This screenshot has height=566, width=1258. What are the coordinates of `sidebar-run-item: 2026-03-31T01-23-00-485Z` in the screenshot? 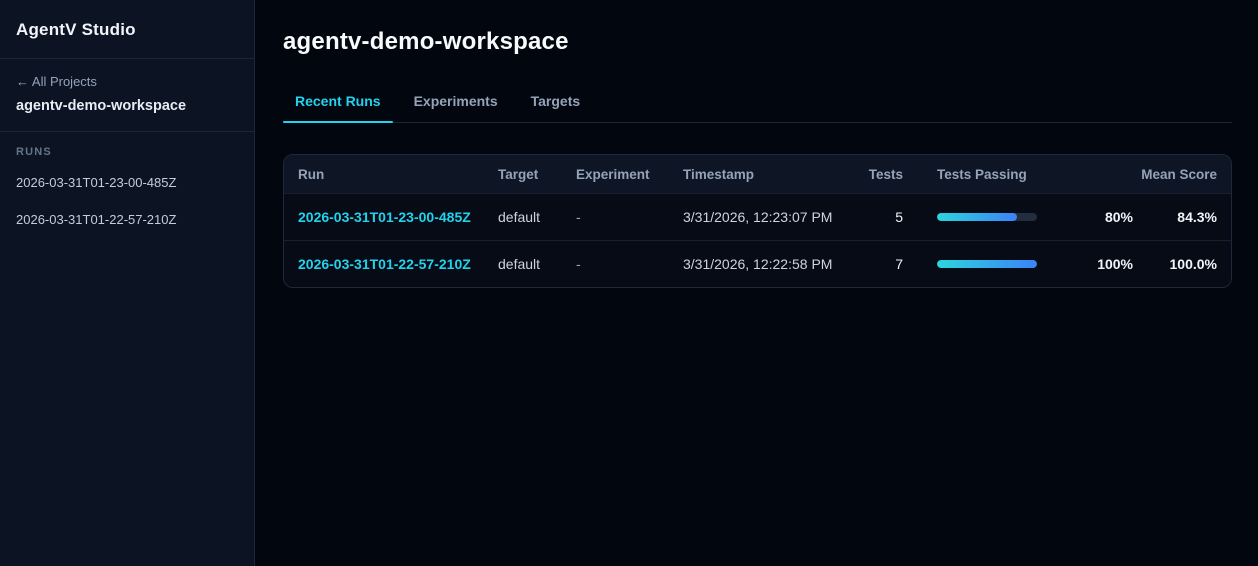 It's located at (127, 182).